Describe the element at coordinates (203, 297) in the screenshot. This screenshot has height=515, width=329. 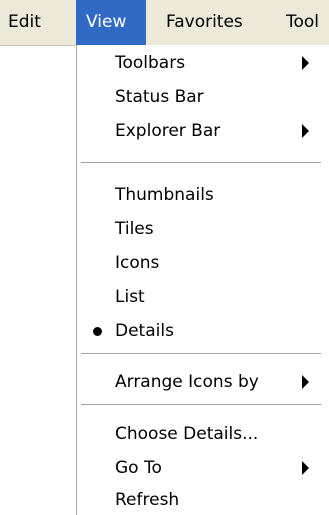
I see `menu-item-list: List` at that location.